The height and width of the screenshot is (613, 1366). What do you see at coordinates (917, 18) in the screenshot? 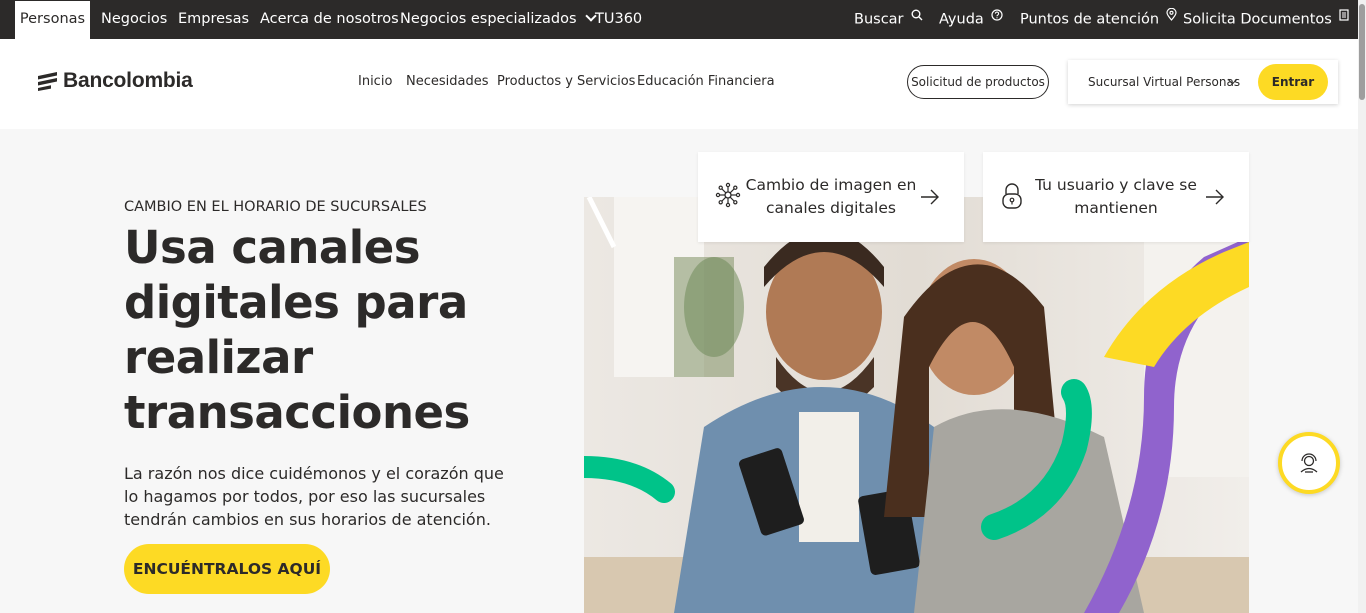
I see `search-icon` at bounding box center [917, 18].